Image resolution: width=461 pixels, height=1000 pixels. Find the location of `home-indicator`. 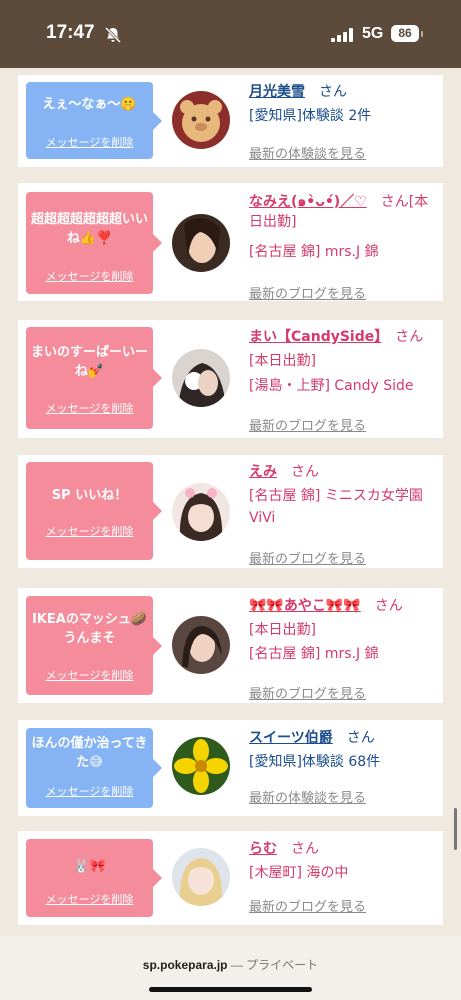

home-indicator is located at coordinates (230, 989).